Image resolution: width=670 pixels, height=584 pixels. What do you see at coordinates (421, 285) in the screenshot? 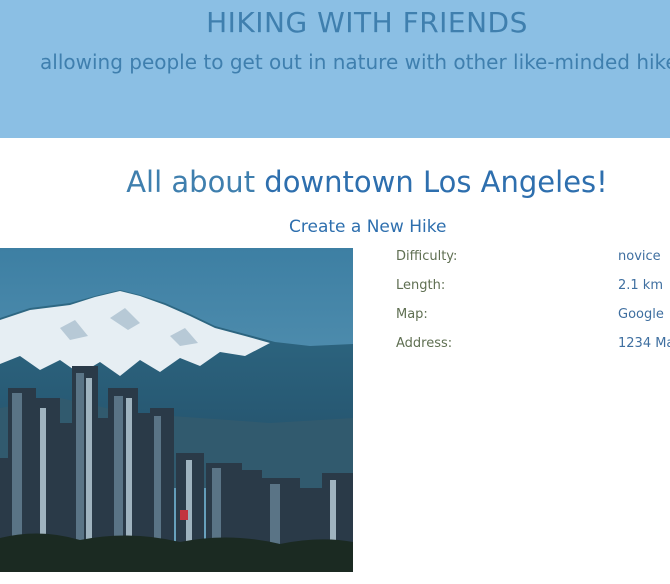
I see `detail-label: Length:` at bounding box center [421, 285].